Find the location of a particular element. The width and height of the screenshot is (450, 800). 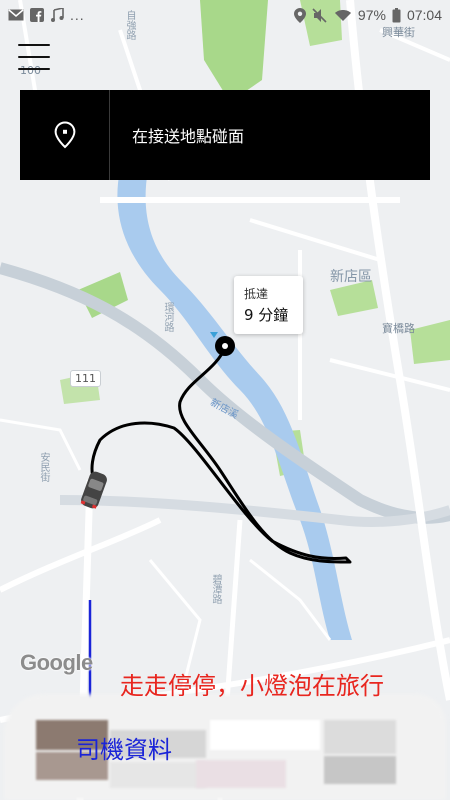

road-label: 碧潭路 is located at coordinates (215, 589).